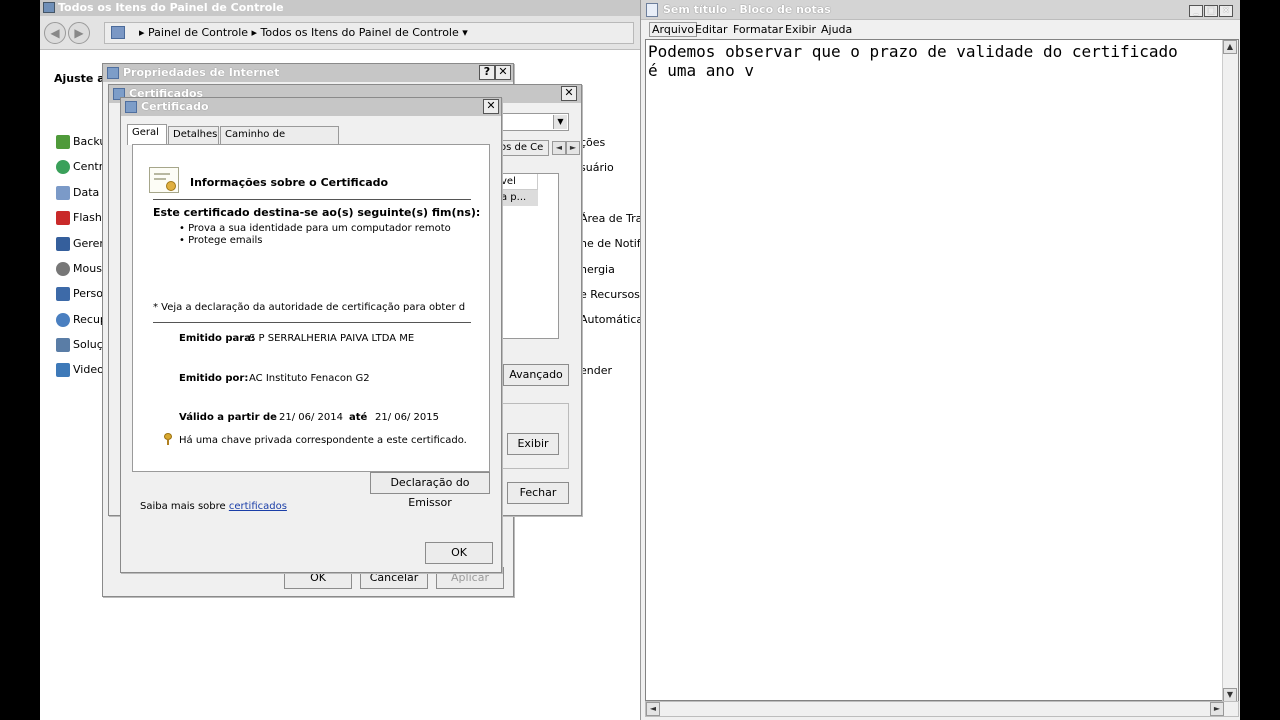  I want to click on back-button: ◀, so click(55, 33).